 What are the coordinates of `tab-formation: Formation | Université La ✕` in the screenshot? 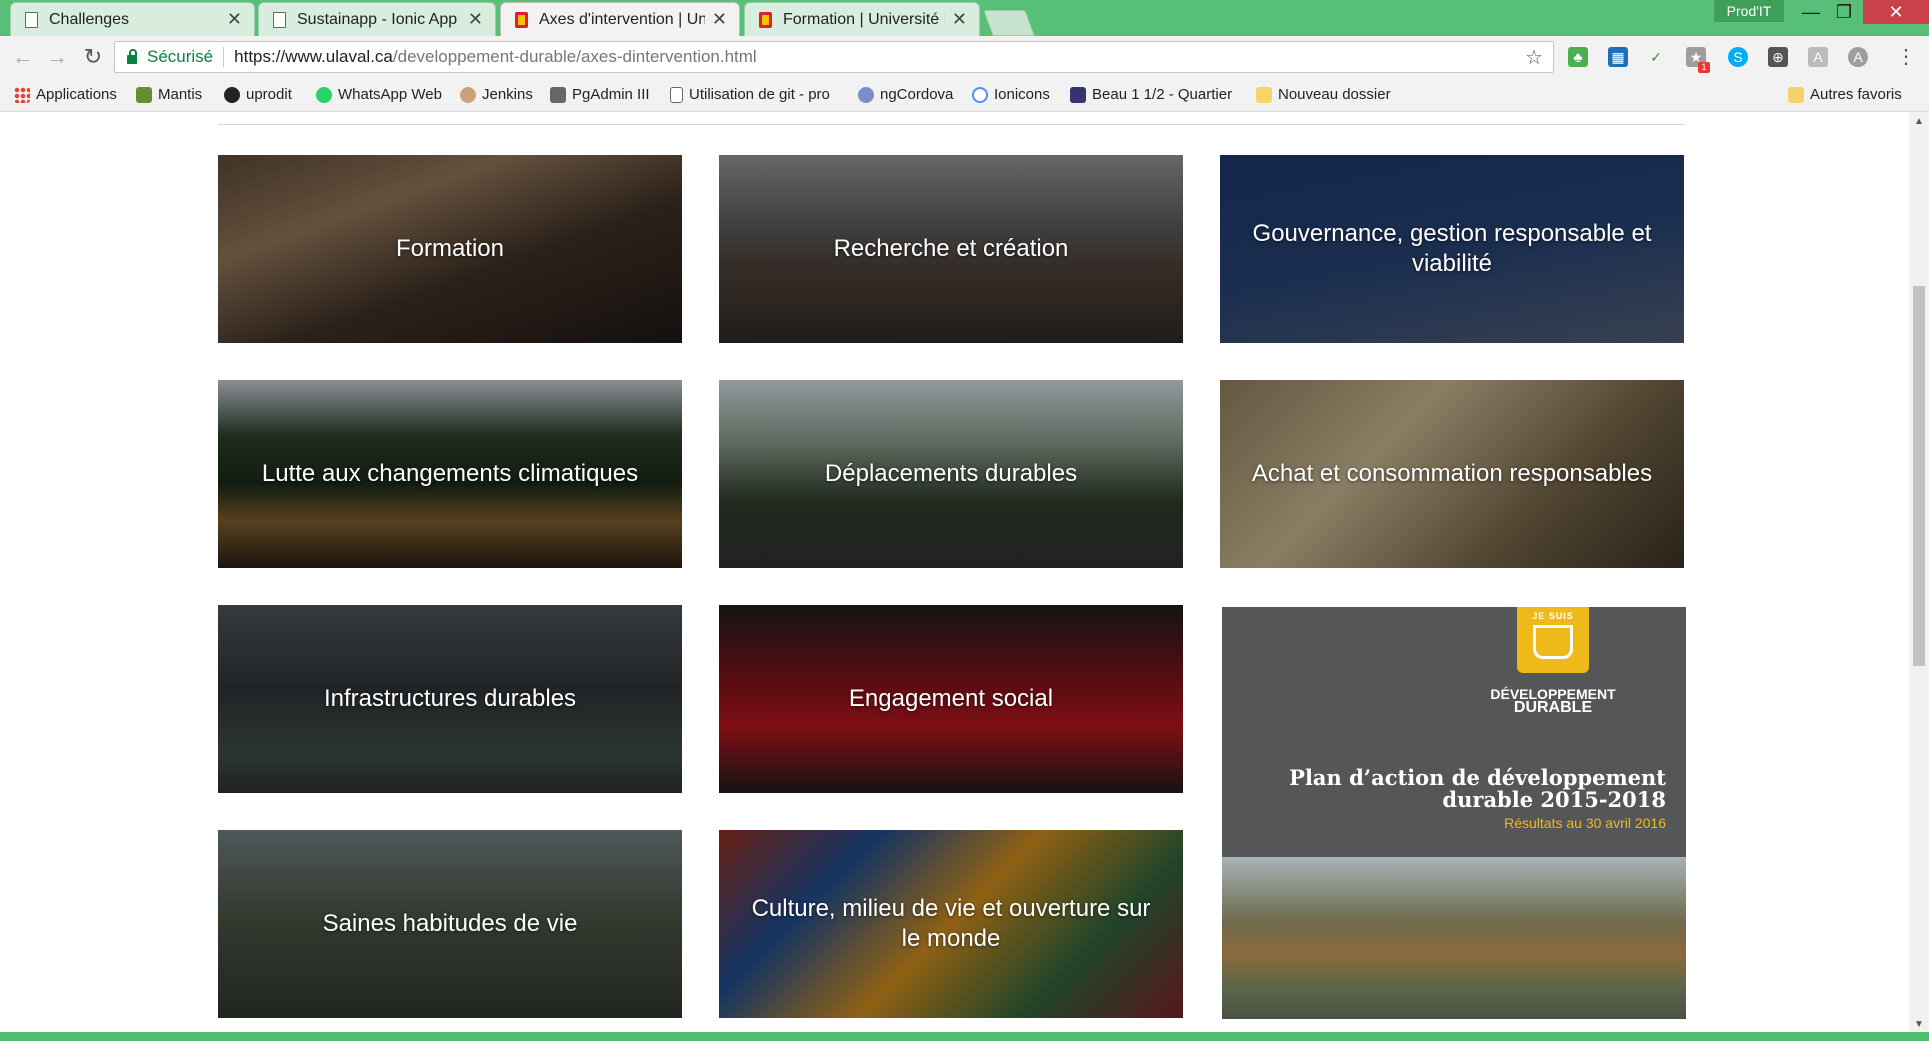 It's located at (862, 19).